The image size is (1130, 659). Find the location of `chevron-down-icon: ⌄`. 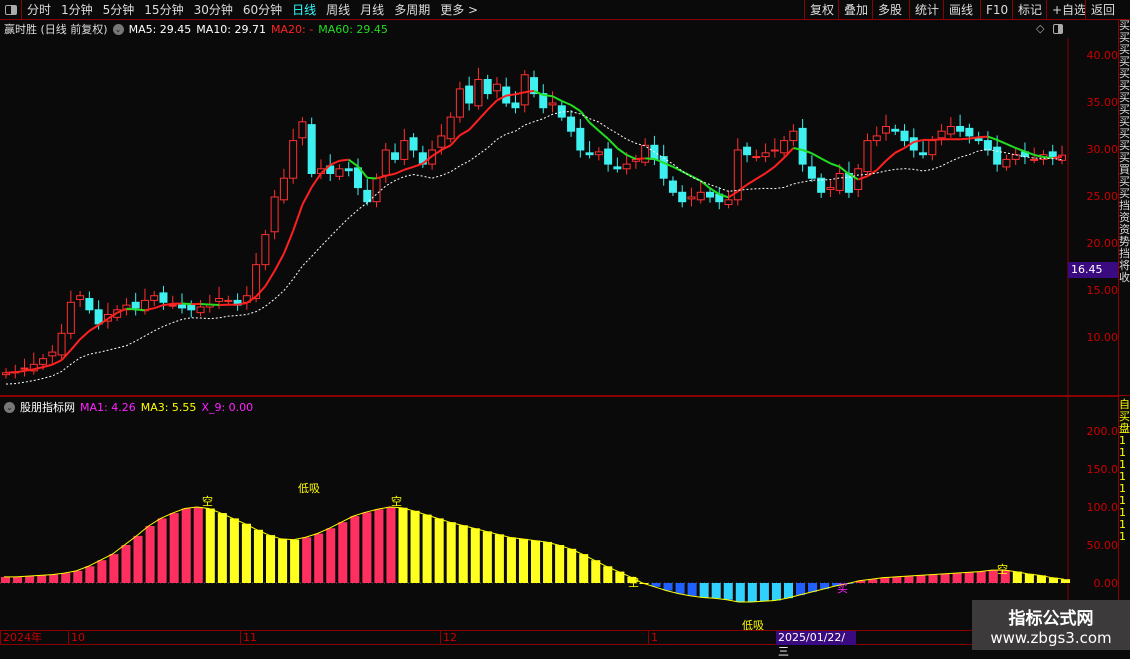

chevron-down-icon: ⌄ is located at coordinates (9, 407).